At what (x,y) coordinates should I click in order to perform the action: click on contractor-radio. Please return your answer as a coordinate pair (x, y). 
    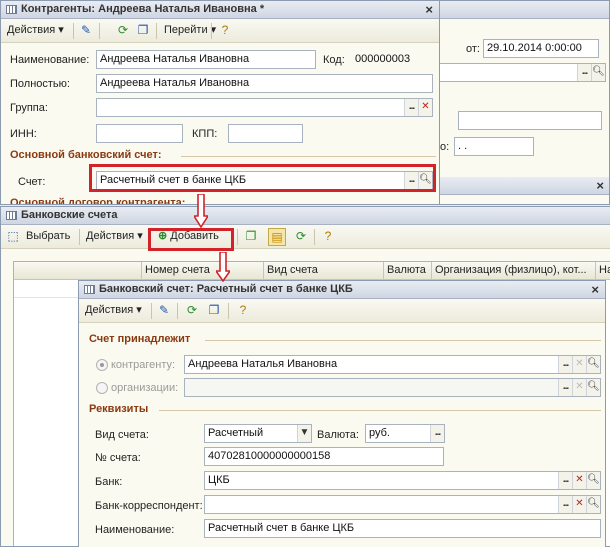
    Looking at the image, I should click on (102, 365).